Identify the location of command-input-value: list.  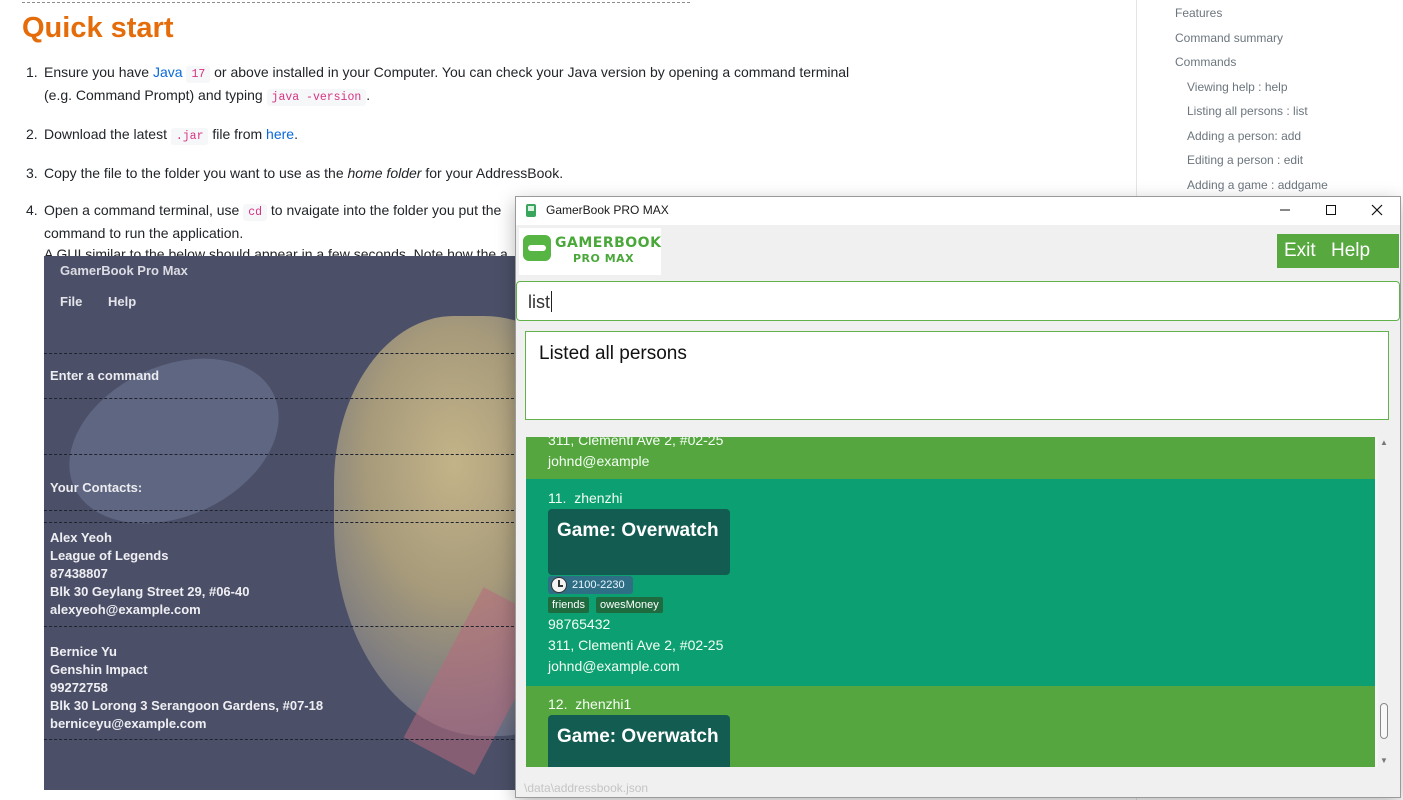
(540, 302).